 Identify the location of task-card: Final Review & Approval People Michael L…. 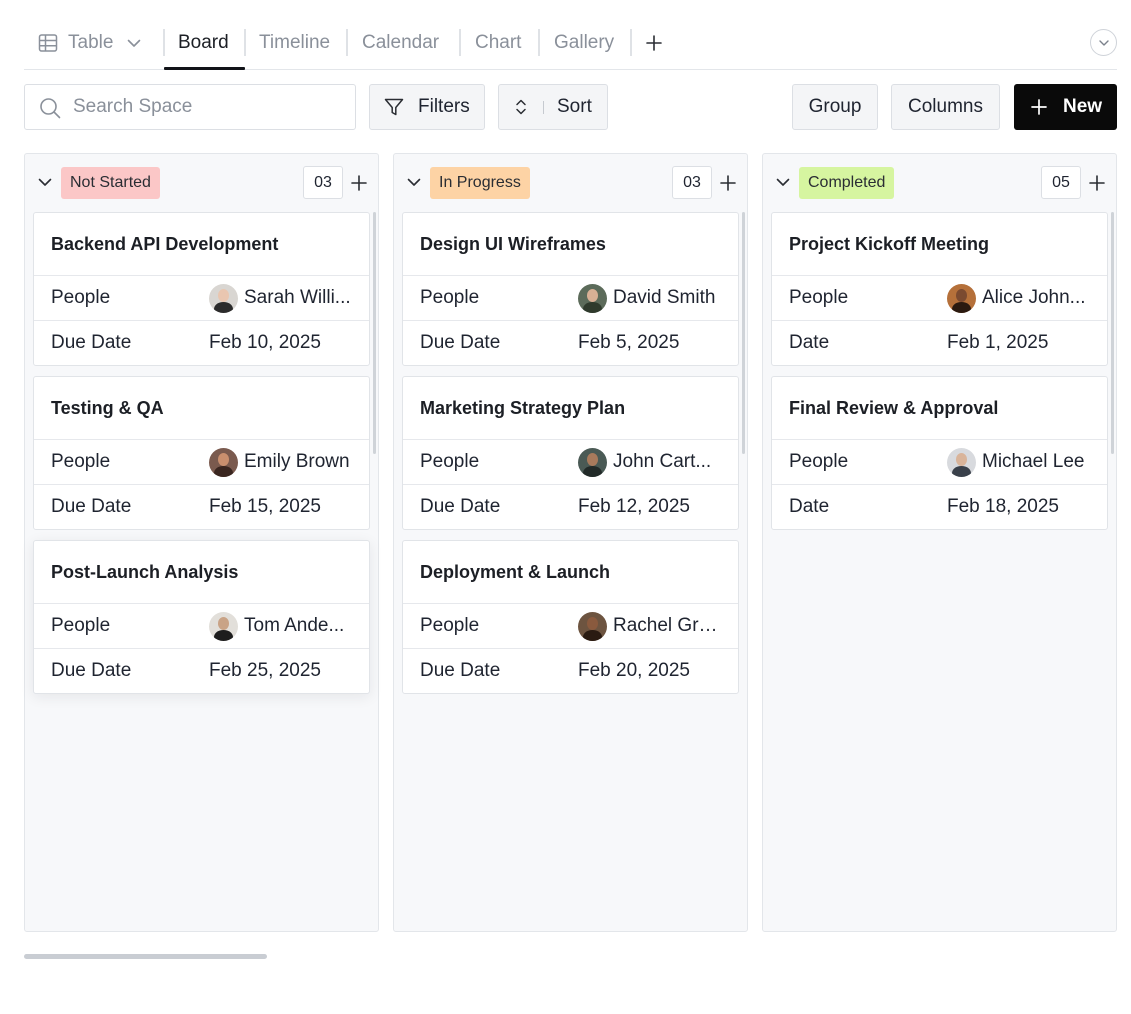
(939, 453).